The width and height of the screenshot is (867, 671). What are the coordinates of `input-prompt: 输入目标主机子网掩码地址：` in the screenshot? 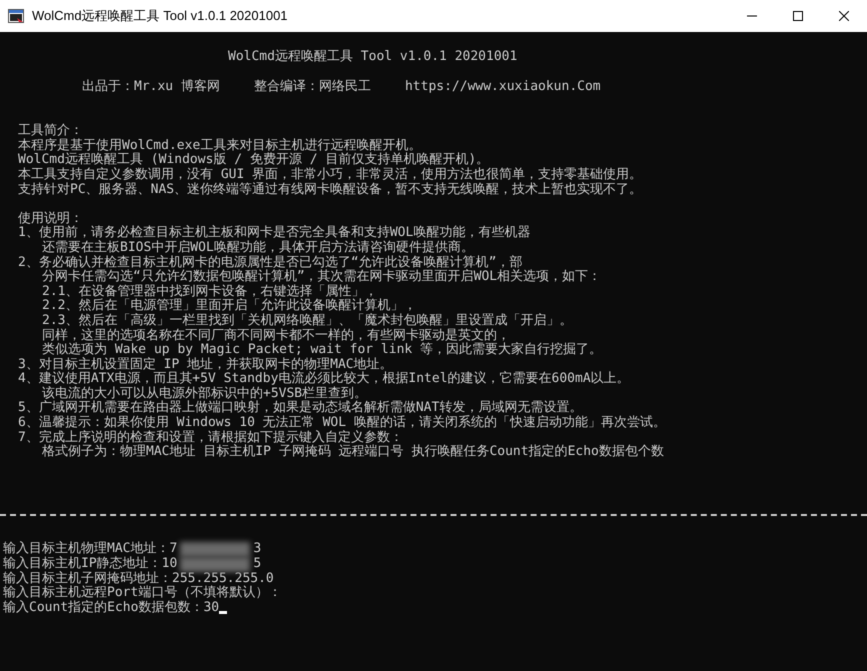 It's located at (87, 579).